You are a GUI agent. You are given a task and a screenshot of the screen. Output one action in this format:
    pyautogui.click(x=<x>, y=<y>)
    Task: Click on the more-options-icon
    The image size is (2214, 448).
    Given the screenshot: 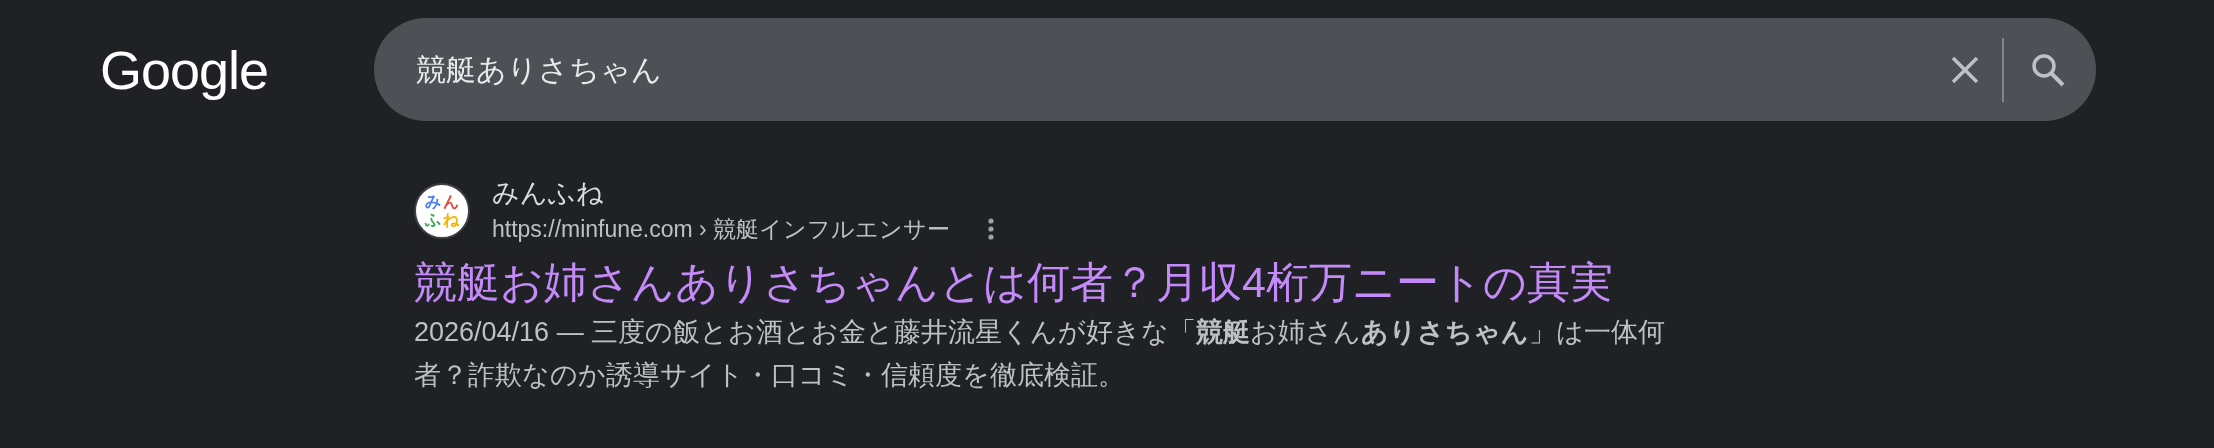 What is the action you would take?
    pyautogui.click(x=991, y=229)
    